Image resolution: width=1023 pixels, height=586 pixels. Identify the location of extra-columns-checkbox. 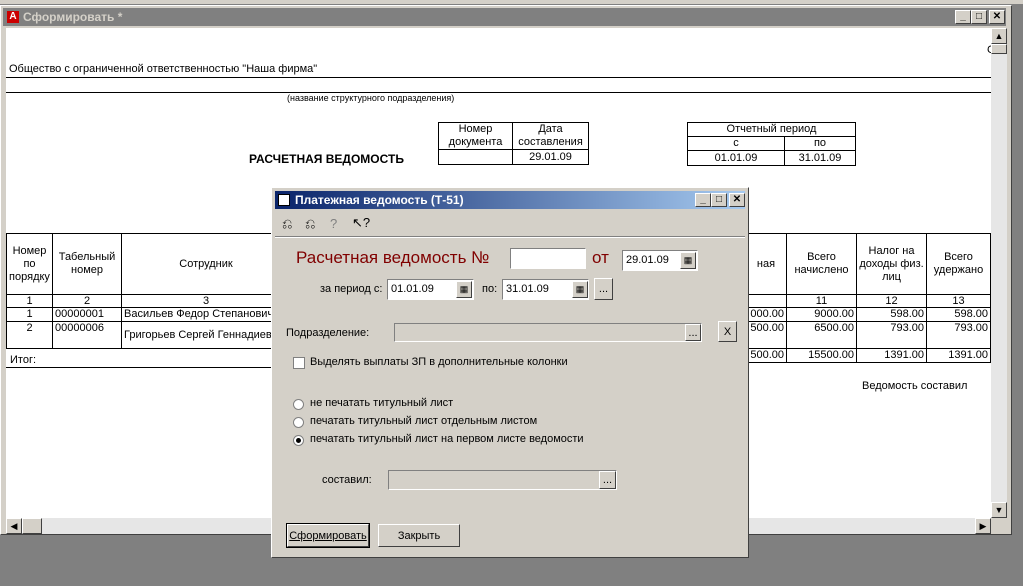
(299, 363).